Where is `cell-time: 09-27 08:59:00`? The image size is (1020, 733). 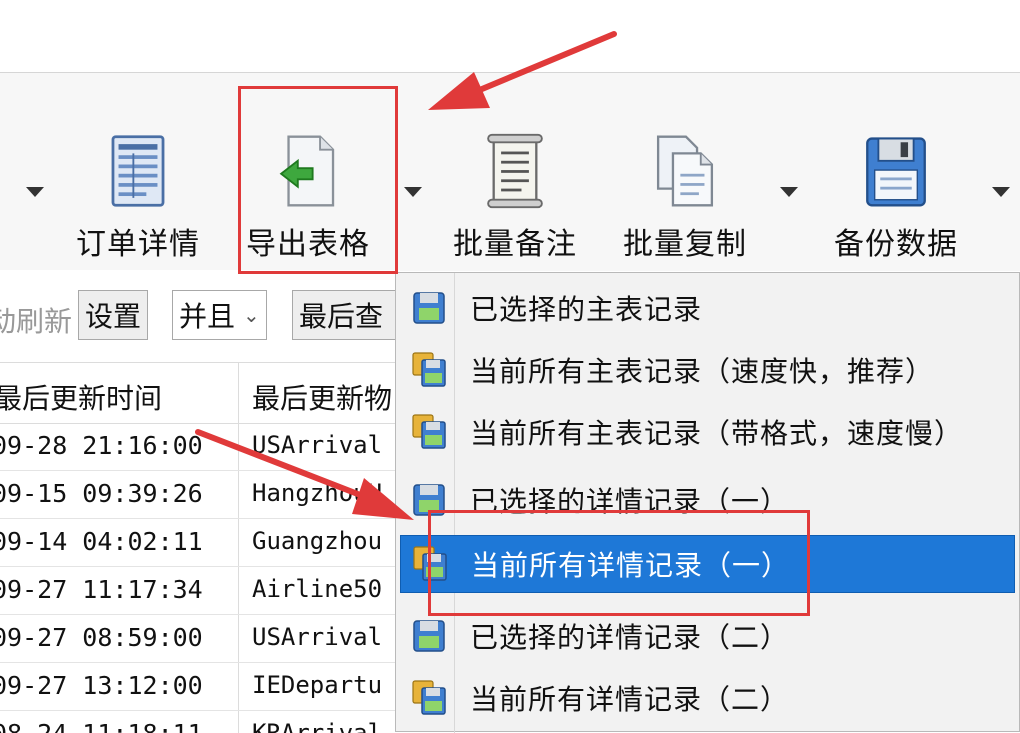
cell-time: 09-27 08:59:00 is located at coordinates (101, 637).